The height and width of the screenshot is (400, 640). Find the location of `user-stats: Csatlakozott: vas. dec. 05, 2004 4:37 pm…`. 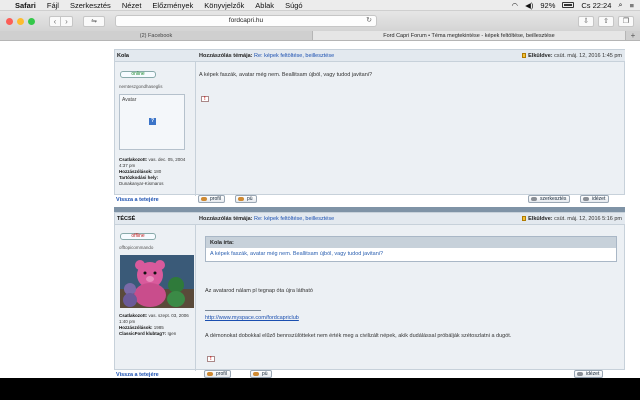

user-stats: Csatlakozott: vas. dec. 05, 2004 4:37 pm… is located at coordinates (156, 172).